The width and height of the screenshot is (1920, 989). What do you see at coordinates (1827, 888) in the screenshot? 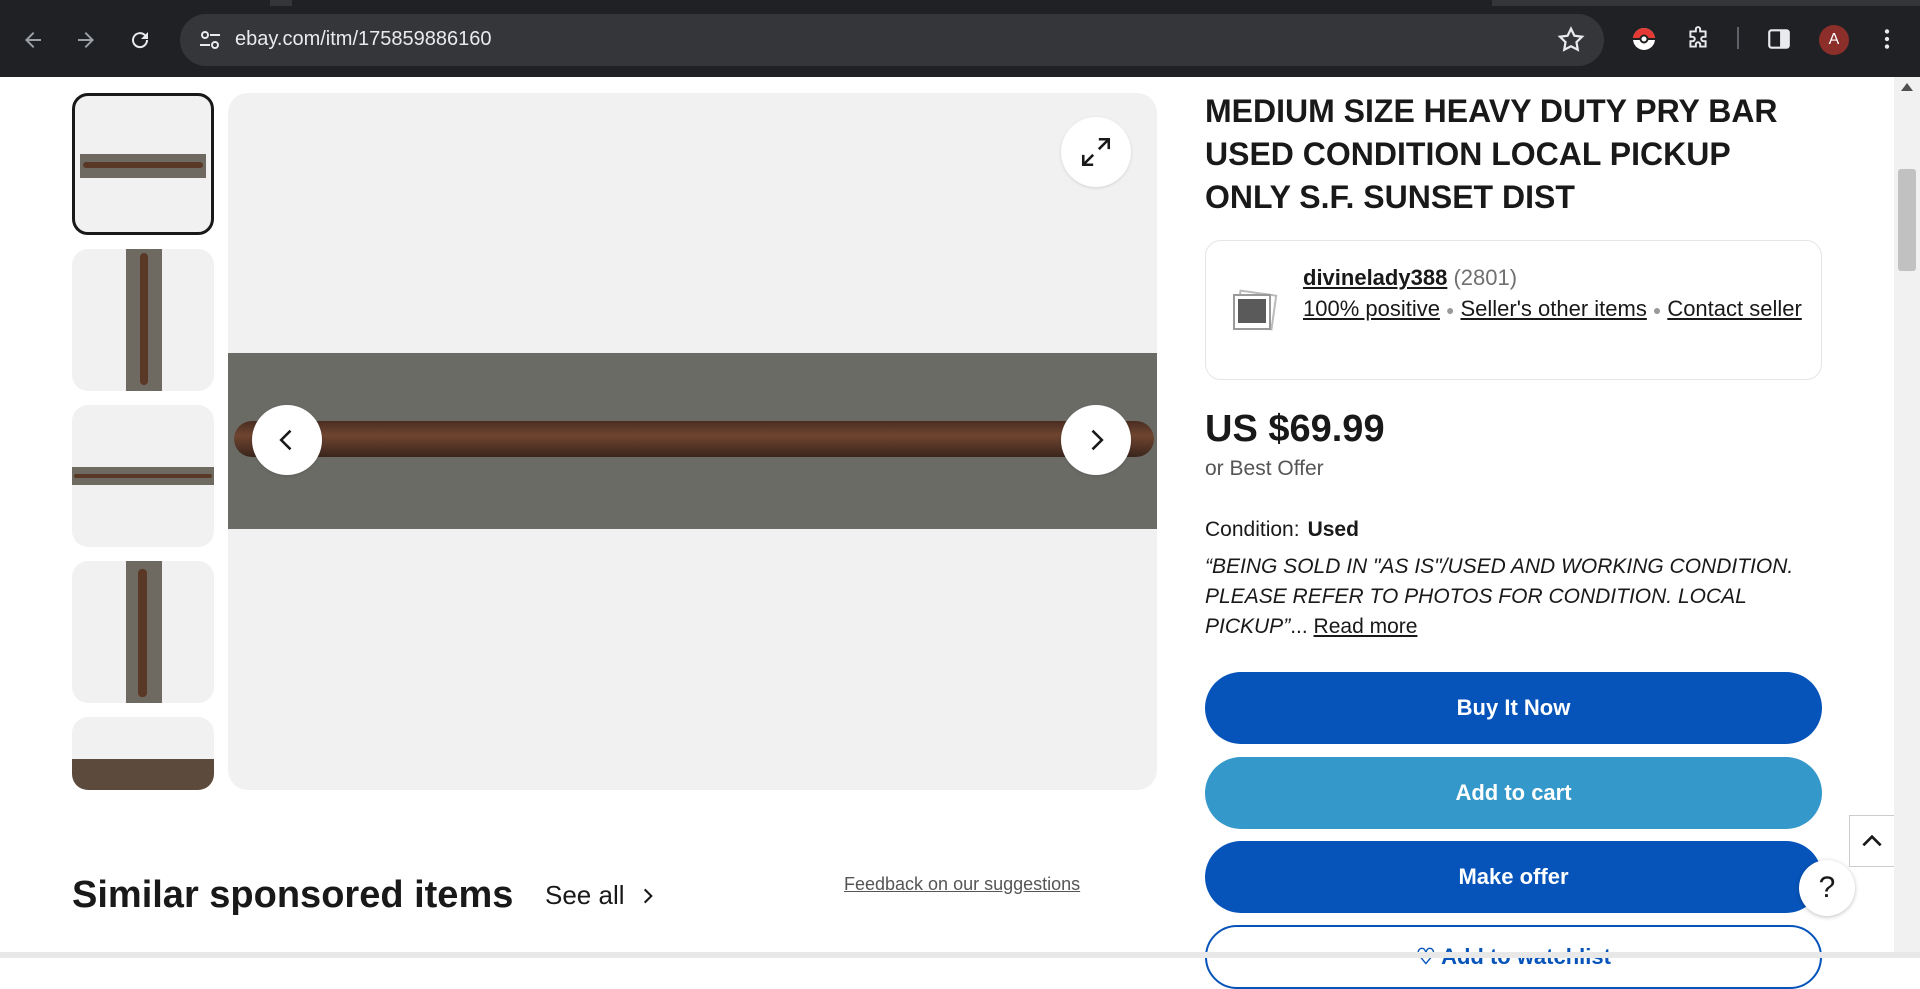
I see `help-button: ?` at bounding box center [1827, 888].